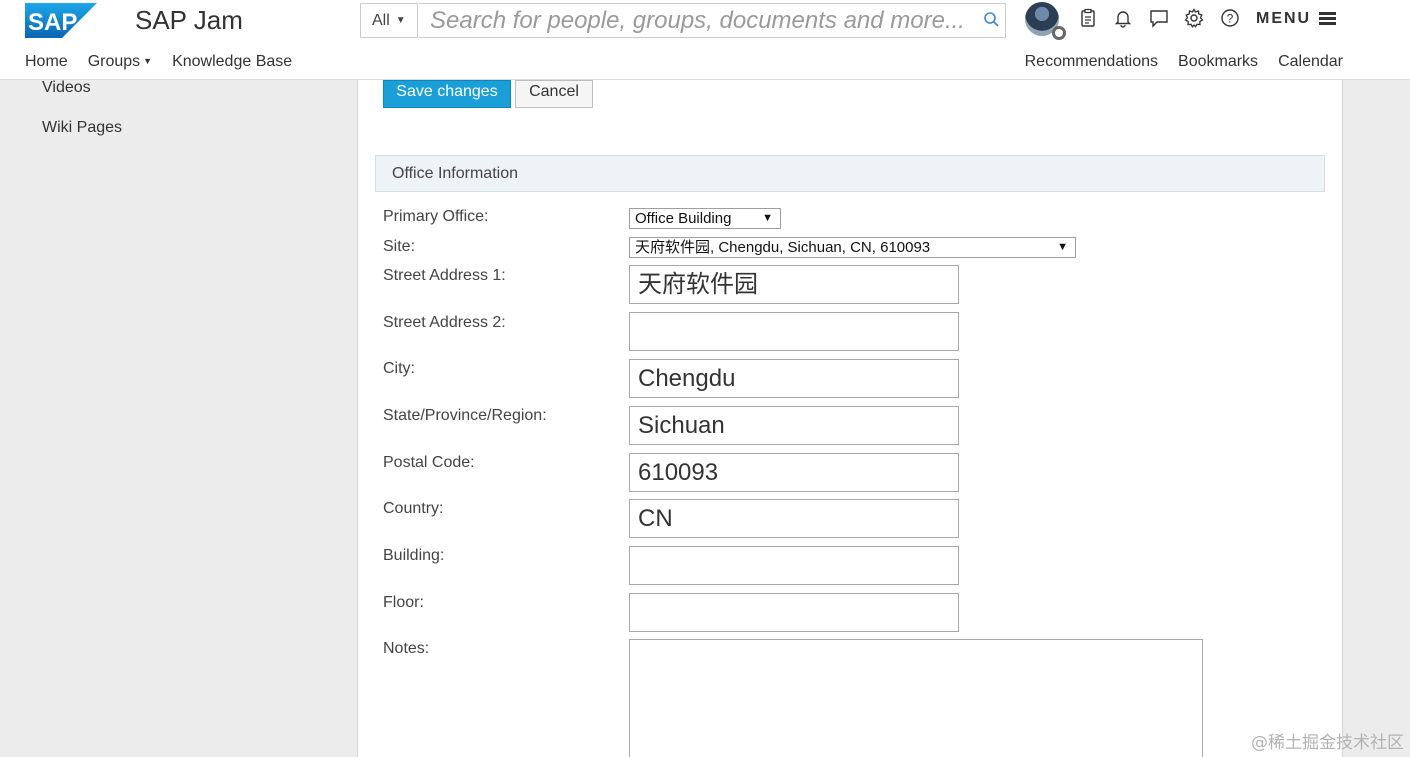 The width and height of the screenshot is (1410, 757). What do you see at coordinates (46, 62) in the screenshot?
I see `nav-home: Home` at bounding box center [46, 62].